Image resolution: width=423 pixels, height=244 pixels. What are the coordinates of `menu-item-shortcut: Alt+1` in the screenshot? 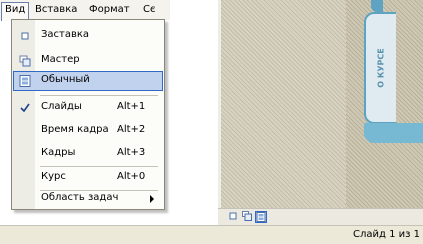 It's located at (131, 106).